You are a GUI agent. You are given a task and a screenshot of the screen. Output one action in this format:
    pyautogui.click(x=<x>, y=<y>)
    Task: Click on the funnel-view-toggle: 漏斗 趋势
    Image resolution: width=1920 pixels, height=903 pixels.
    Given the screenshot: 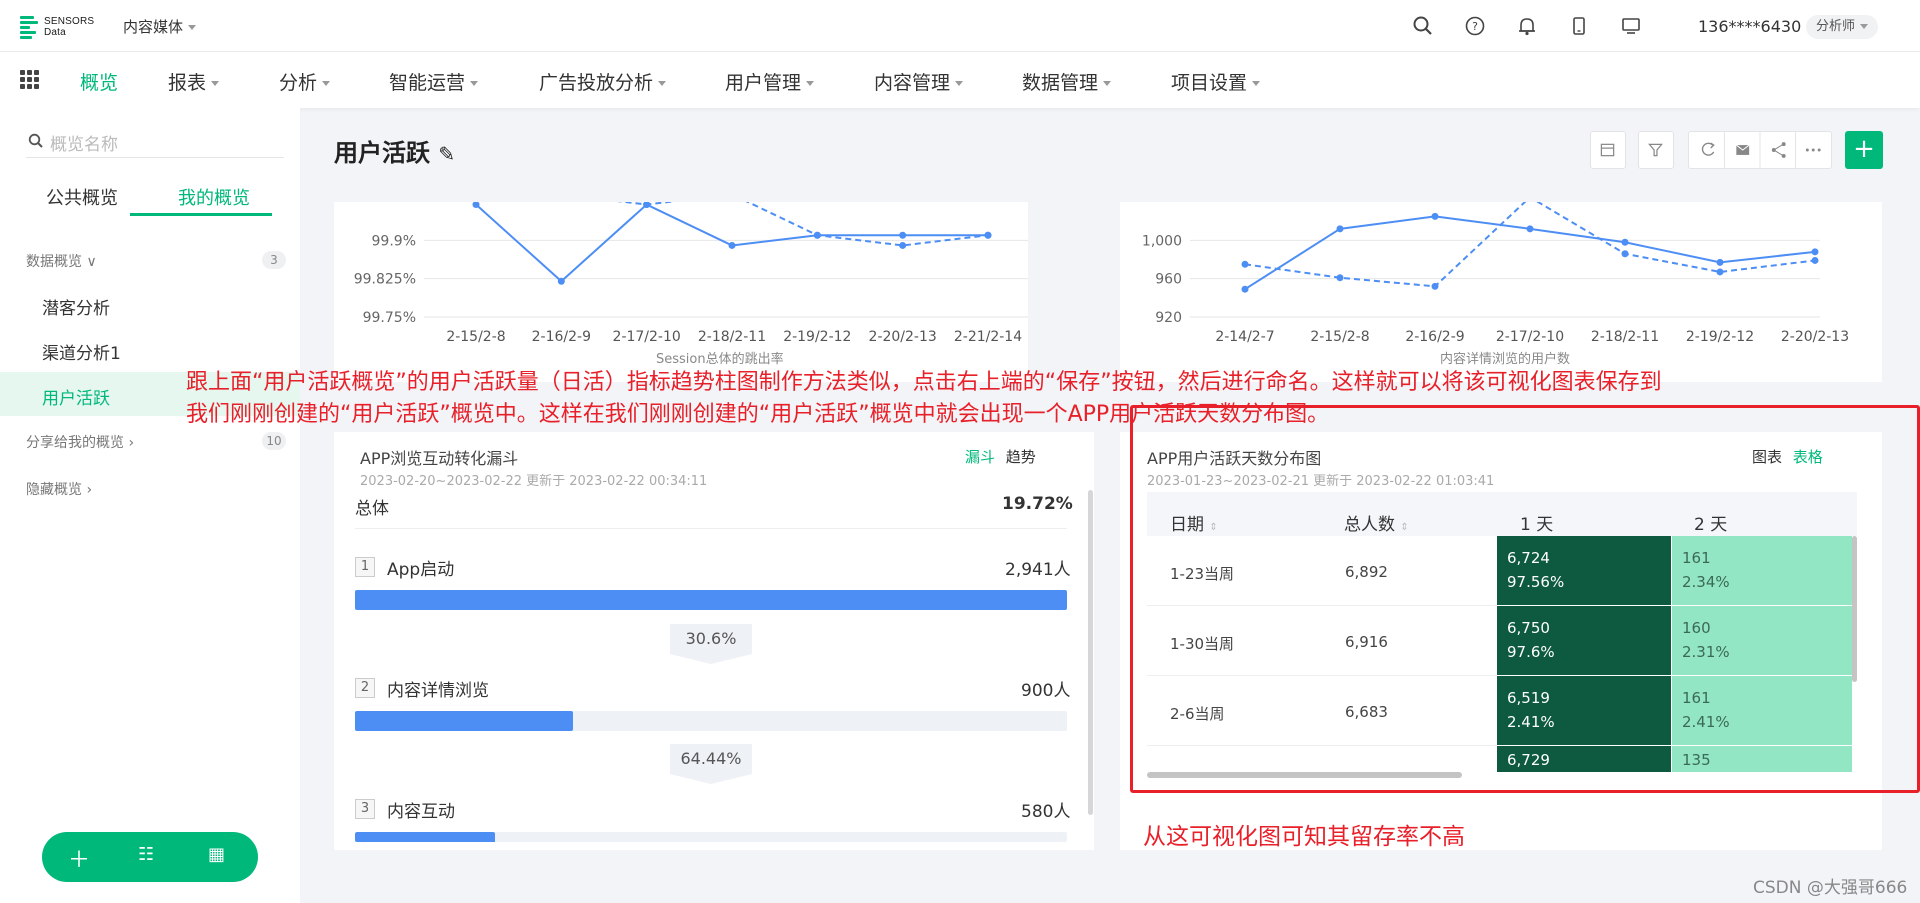 What is the action you would take?
    pyautogui.click(x=1000, y=456)
    